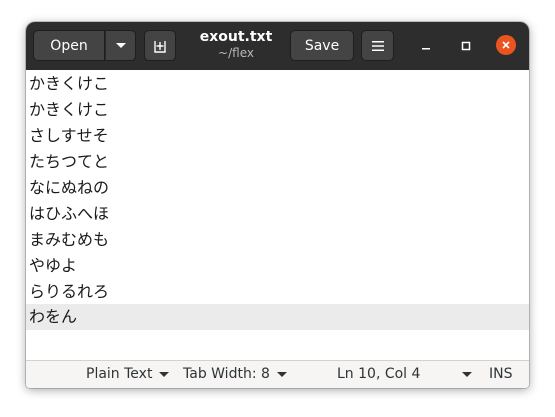 This screenshot has height=417, width=555. Describe the element at coordinates (69, 239) in the screenshot. I see `text-line: まみむめも` at that location.